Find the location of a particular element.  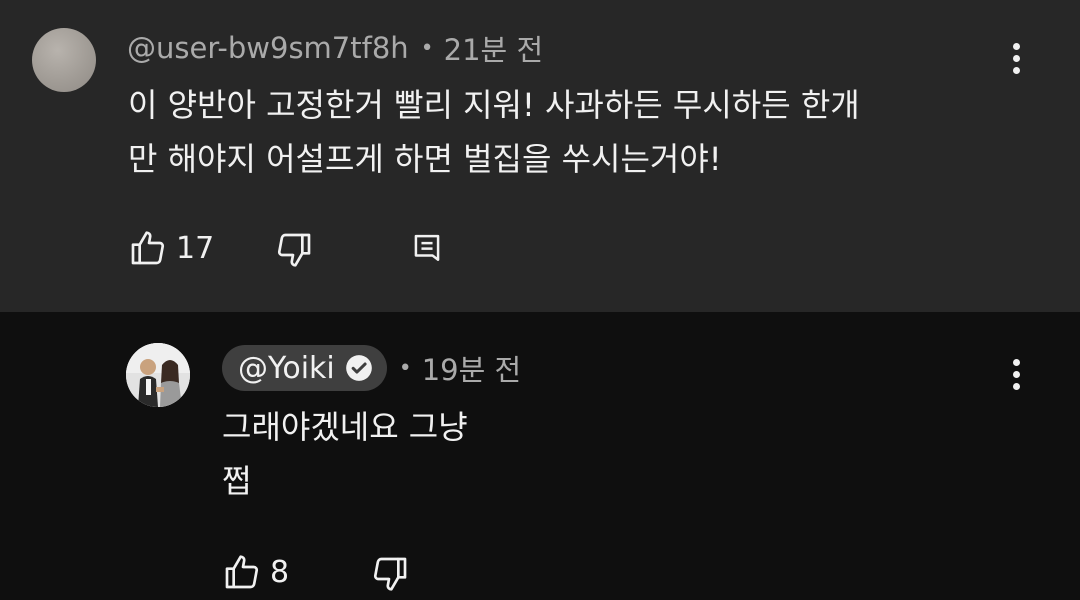

timestamp: 19분 전 is located at coordinates (471, 368).